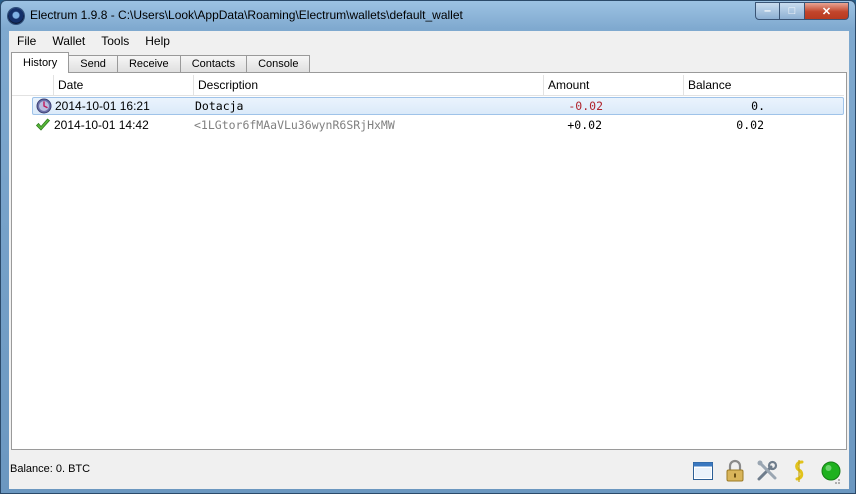 This screenshot has height=494, width=856. I want to click on maximize-button: □, so click(792, 11).